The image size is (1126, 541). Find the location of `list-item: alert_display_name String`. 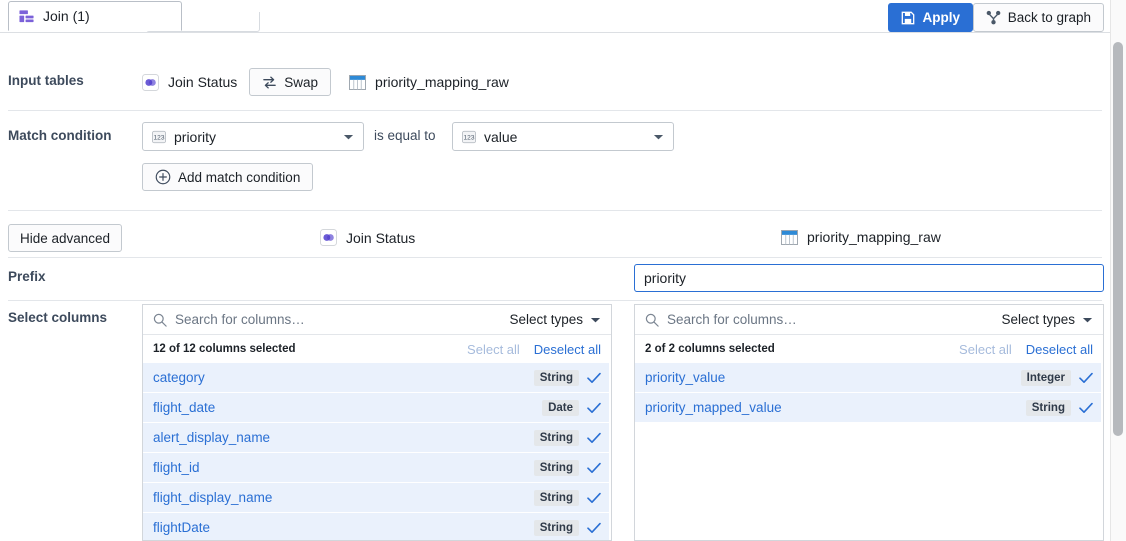

list-item: alert_display_name String is located at coordinates (376, 438).